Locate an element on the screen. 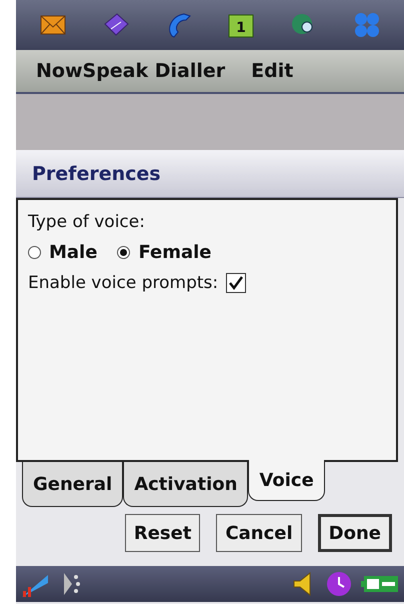  dialog-button: Reset is located at coordinates (162, 533).